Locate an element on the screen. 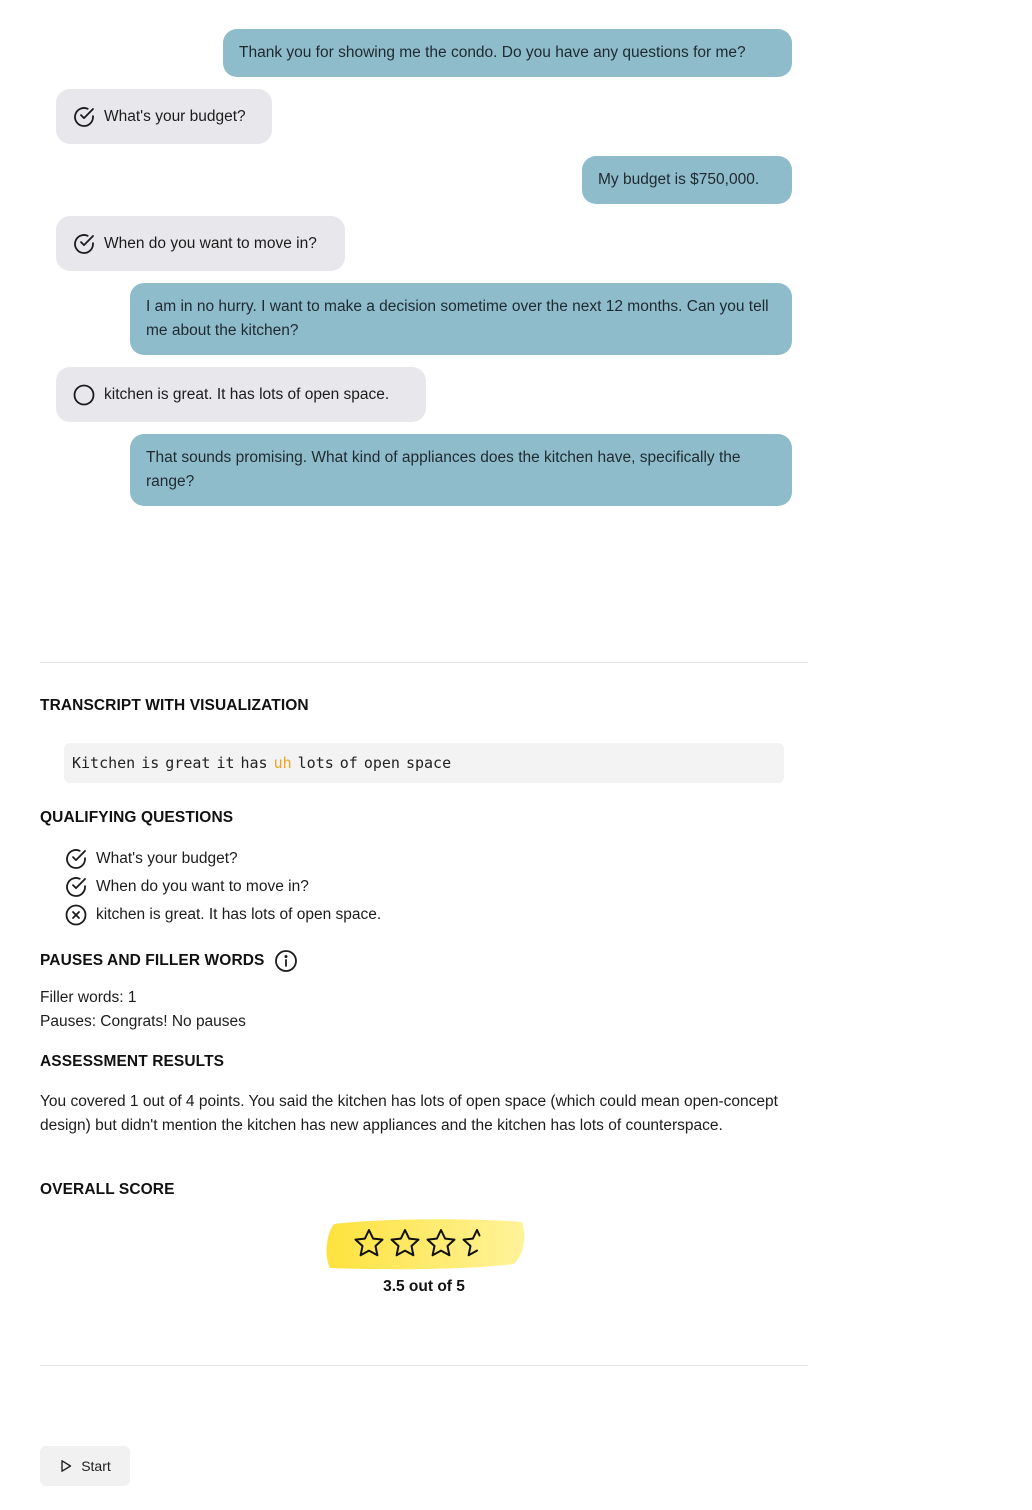  pauses-title-text: PAUSES AND FILLER WORDS is located at coordinates (152, 960).